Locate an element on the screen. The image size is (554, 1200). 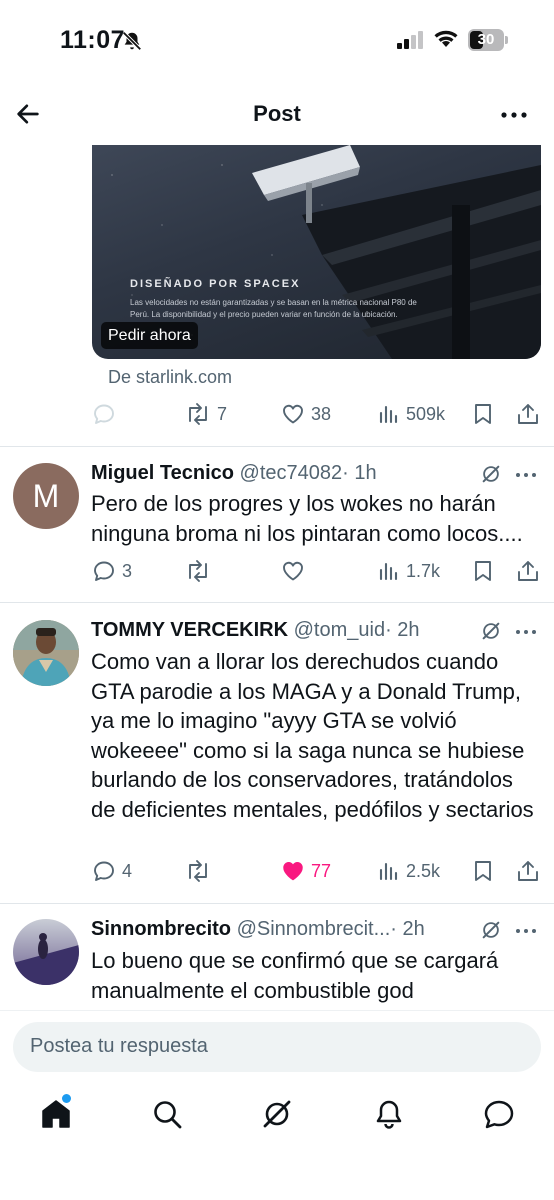
reply-button: 4 is located at coordinates (112, 871).